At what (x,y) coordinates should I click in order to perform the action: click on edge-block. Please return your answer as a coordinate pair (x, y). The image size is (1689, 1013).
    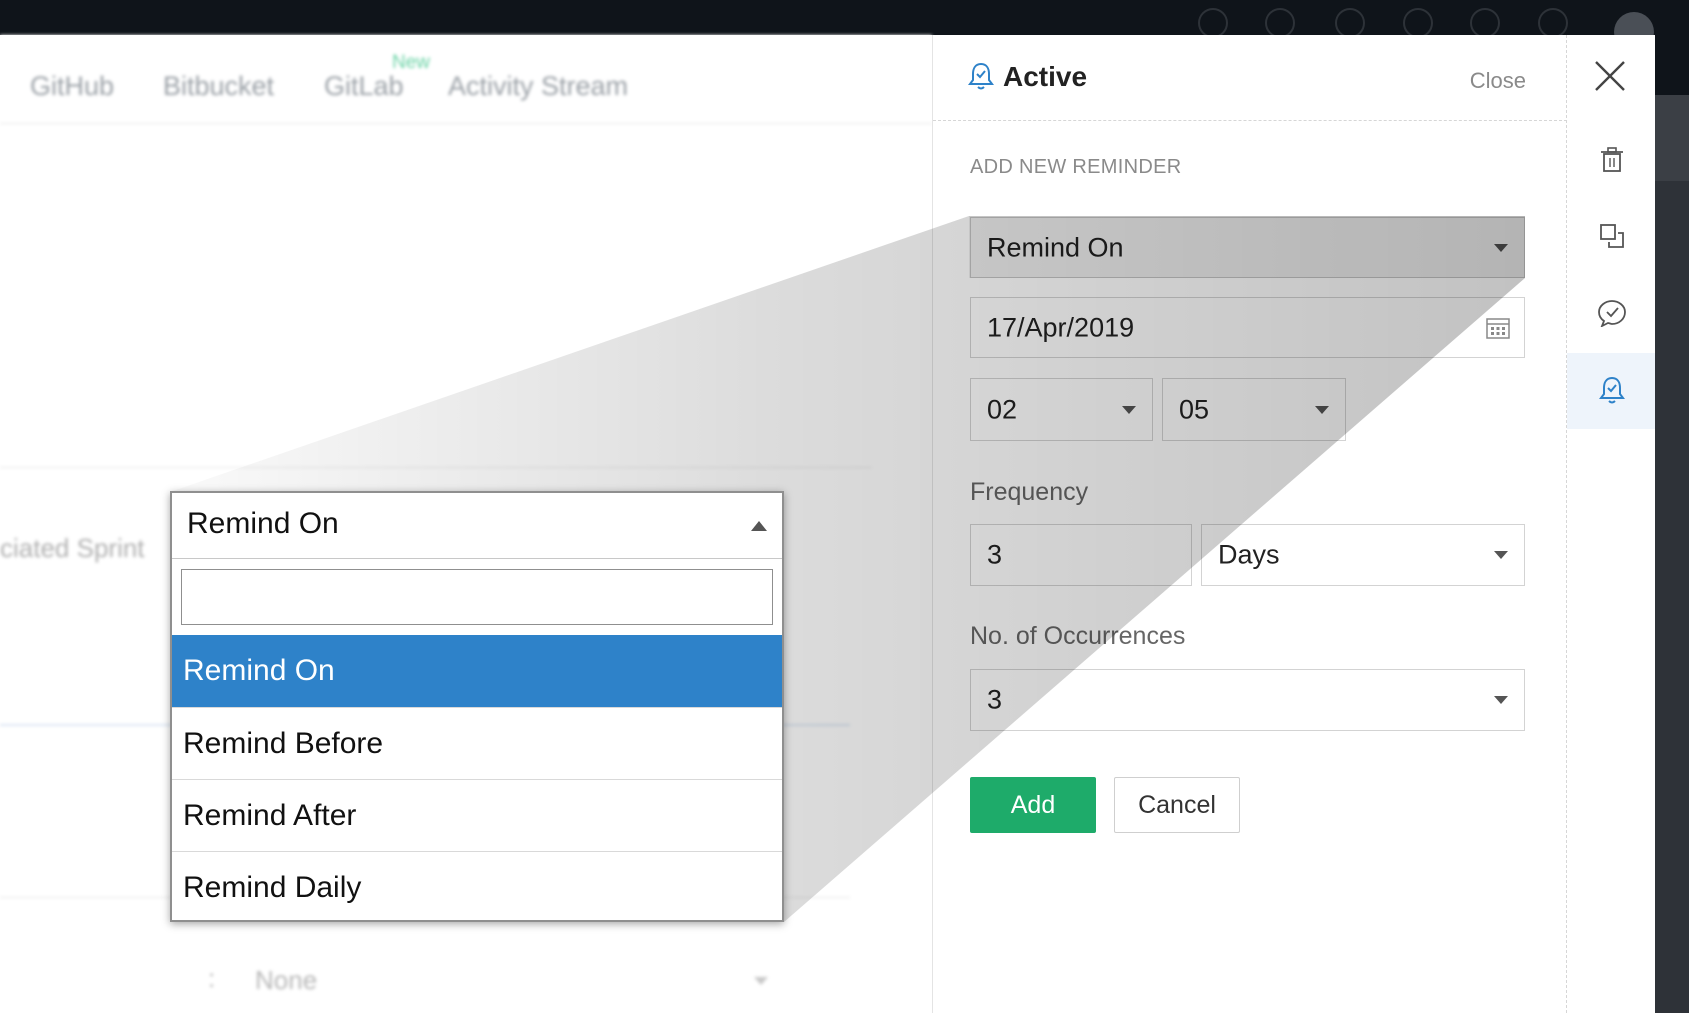
    Looking at the image, I should click on (1672, 597).